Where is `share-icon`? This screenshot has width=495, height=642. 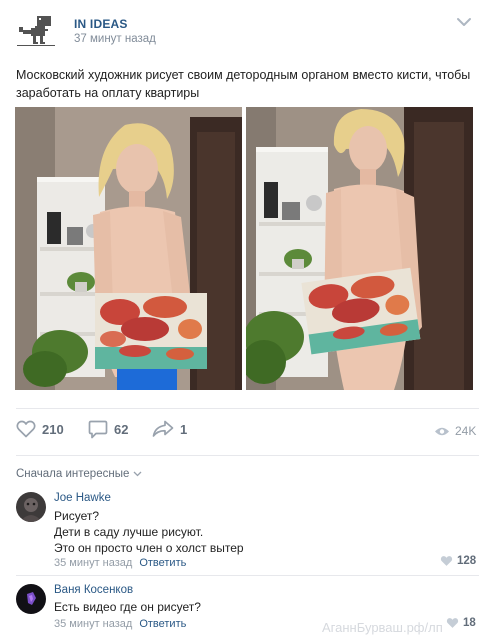
share-icon is located at coordinates (163, 428).